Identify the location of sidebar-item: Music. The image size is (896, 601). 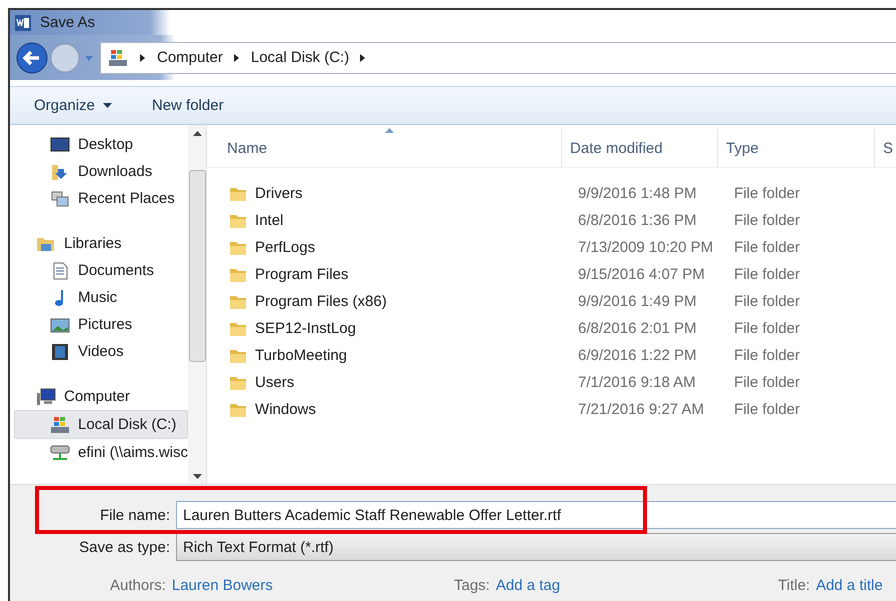
(99, 298).